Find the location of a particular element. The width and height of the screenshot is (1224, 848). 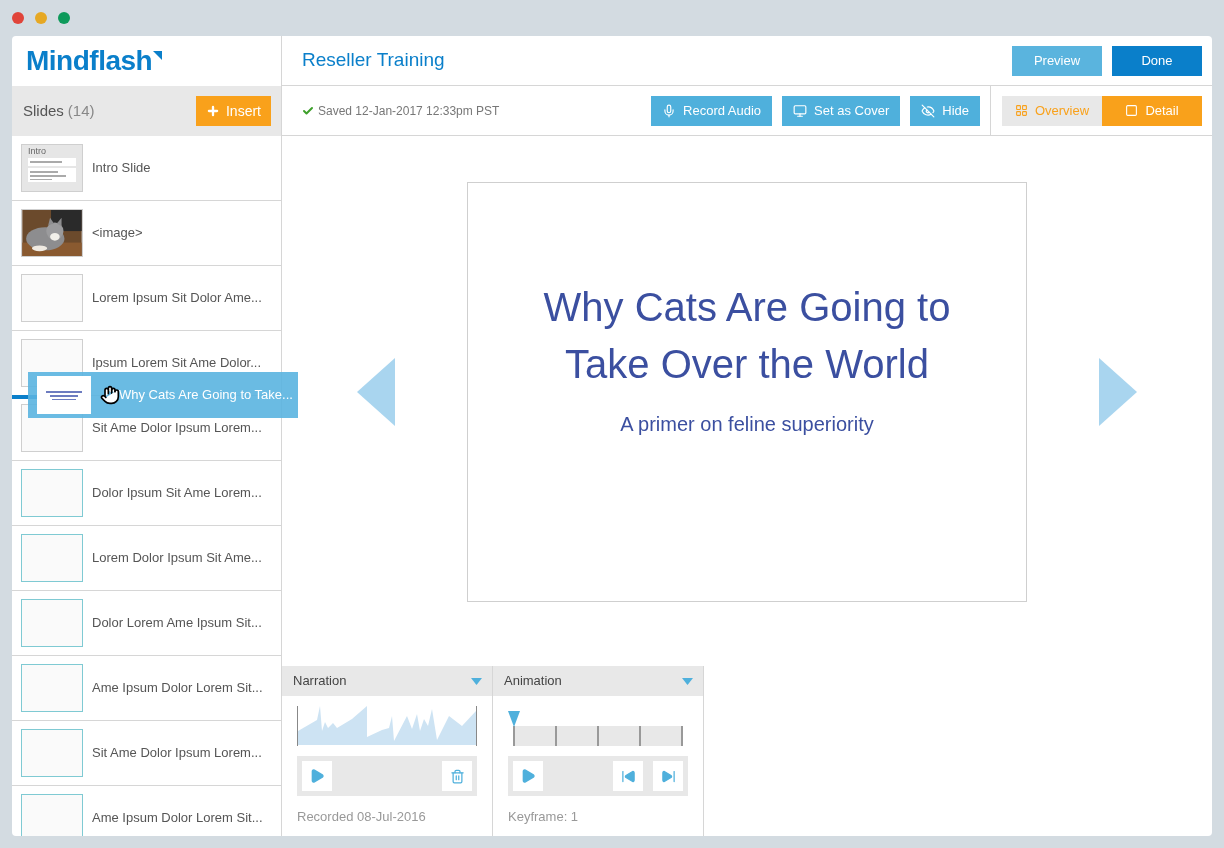

done-button: Done is located at coordinates (1157, 60).